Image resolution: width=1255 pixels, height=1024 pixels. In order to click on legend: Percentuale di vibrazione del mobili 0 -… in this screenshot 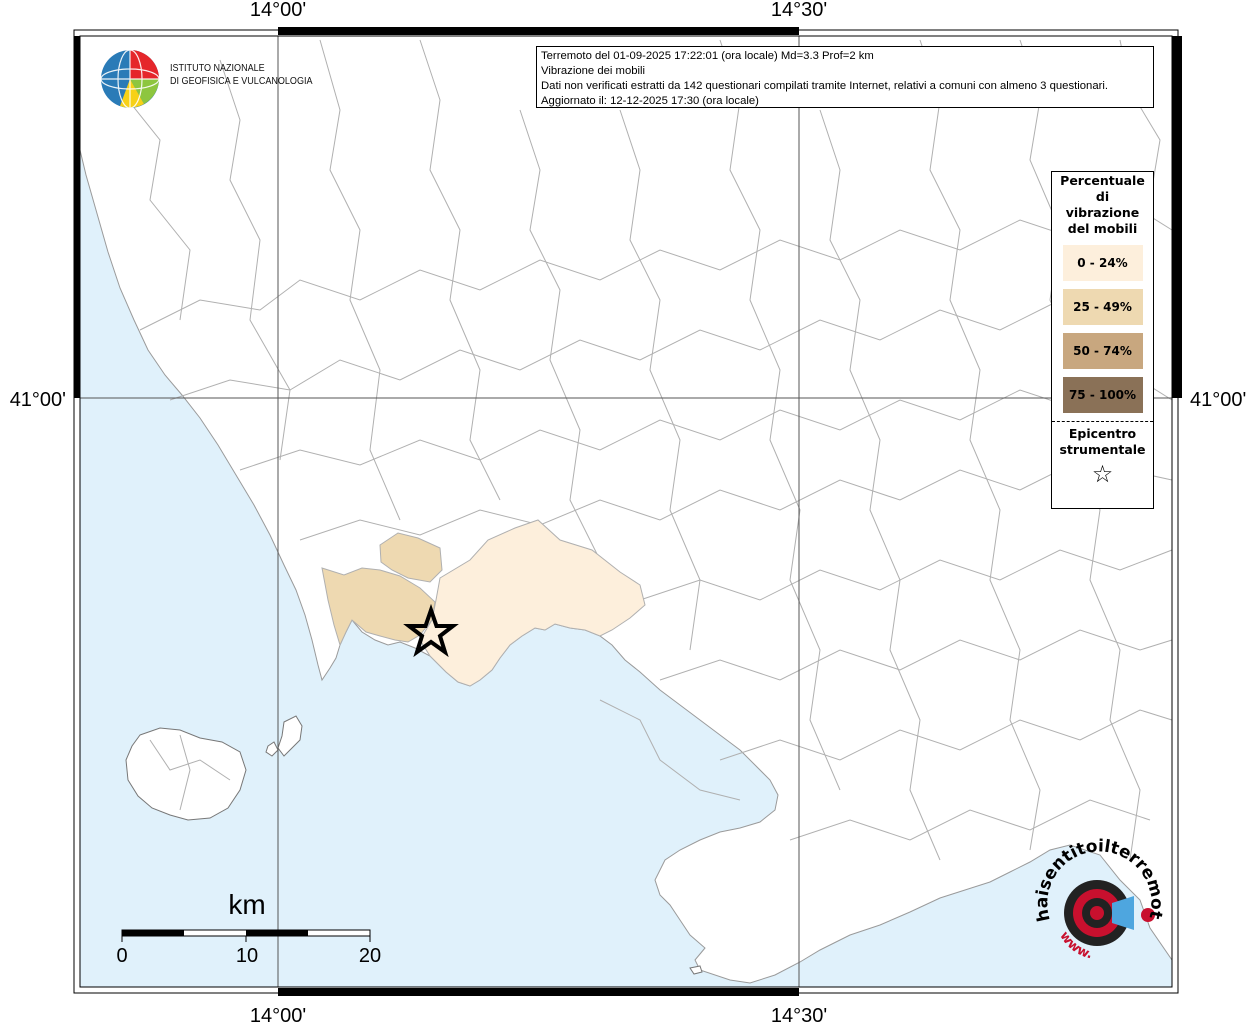, I will do `click(1102, 340)`.